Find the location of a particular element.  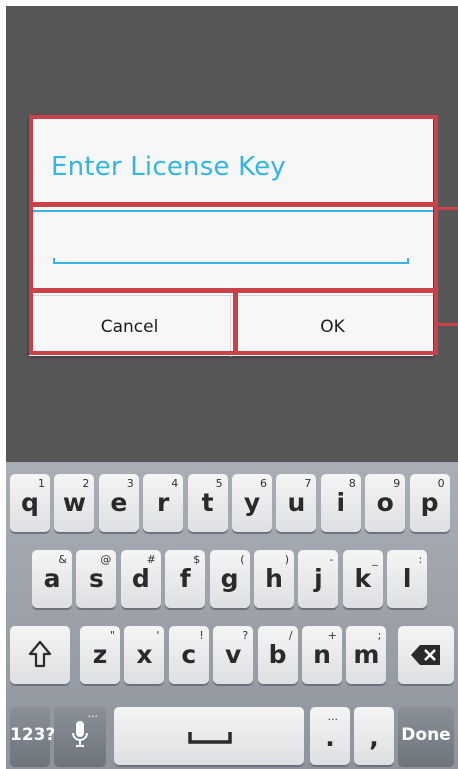

key-label: h is located at coordinates (274, 578).